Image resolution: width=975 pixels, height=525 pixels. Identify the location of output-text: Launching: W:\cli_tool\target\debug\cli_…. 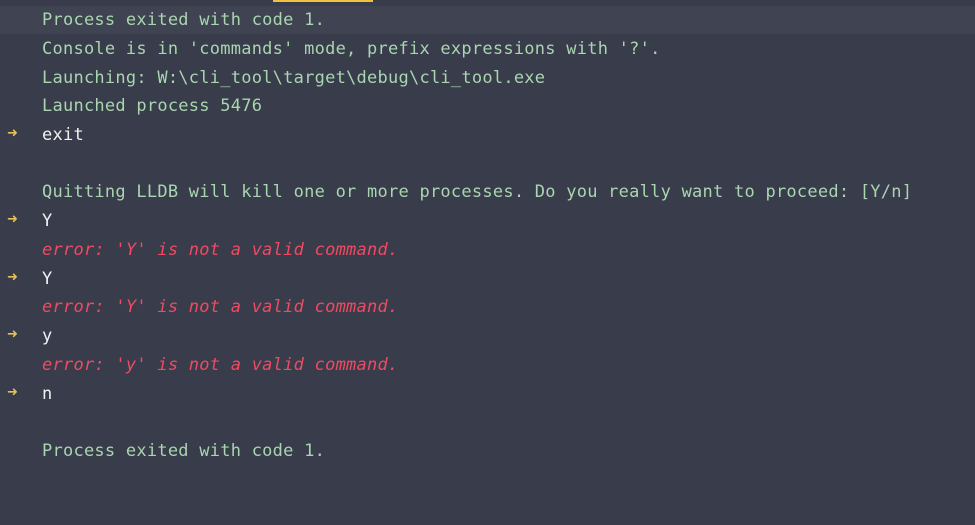
(294, 78).